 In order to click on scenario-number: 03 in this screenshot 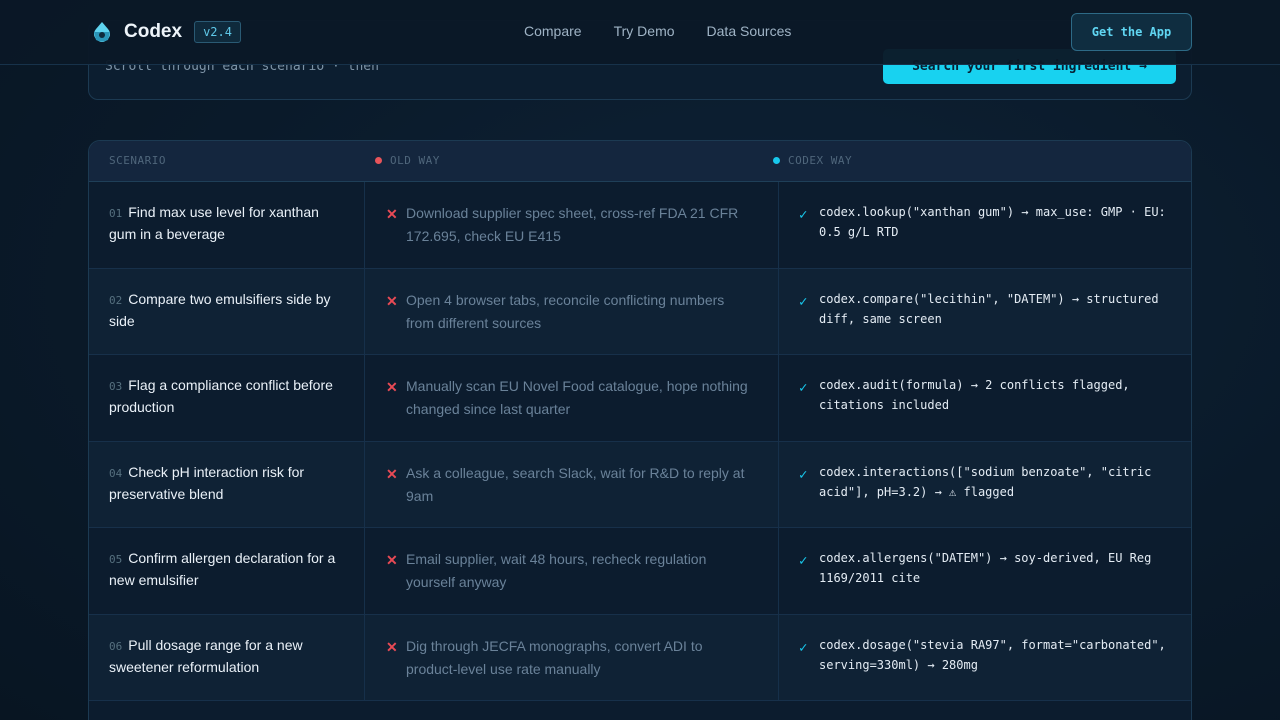, I will do `click(116, 386)`.